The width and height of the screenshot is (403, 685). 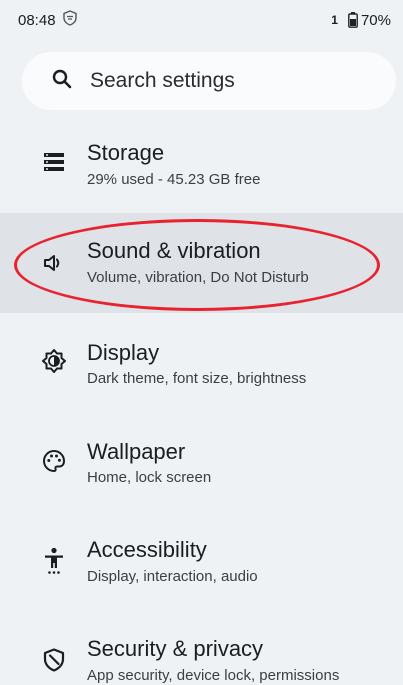 I want to click on setting-storage: Storage 29% used - 45.23 GB free, so click(x=201, y=165).